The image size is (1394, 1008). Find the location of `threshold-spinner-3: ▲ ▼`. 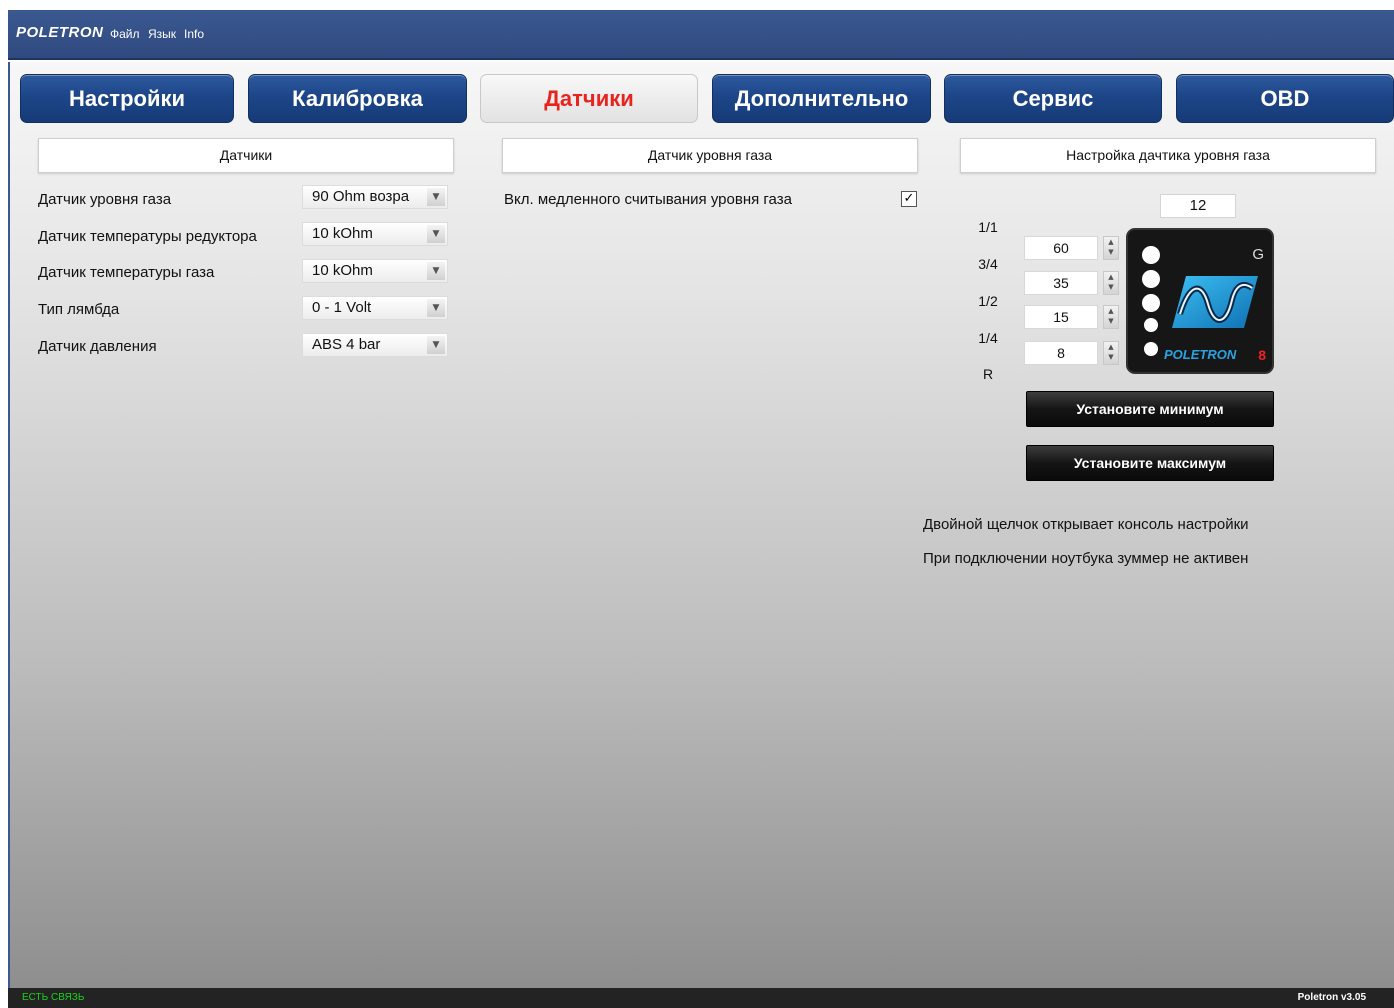

threshold-spinner-3: ▲ ▼ is located at coordinates (1111, 317).